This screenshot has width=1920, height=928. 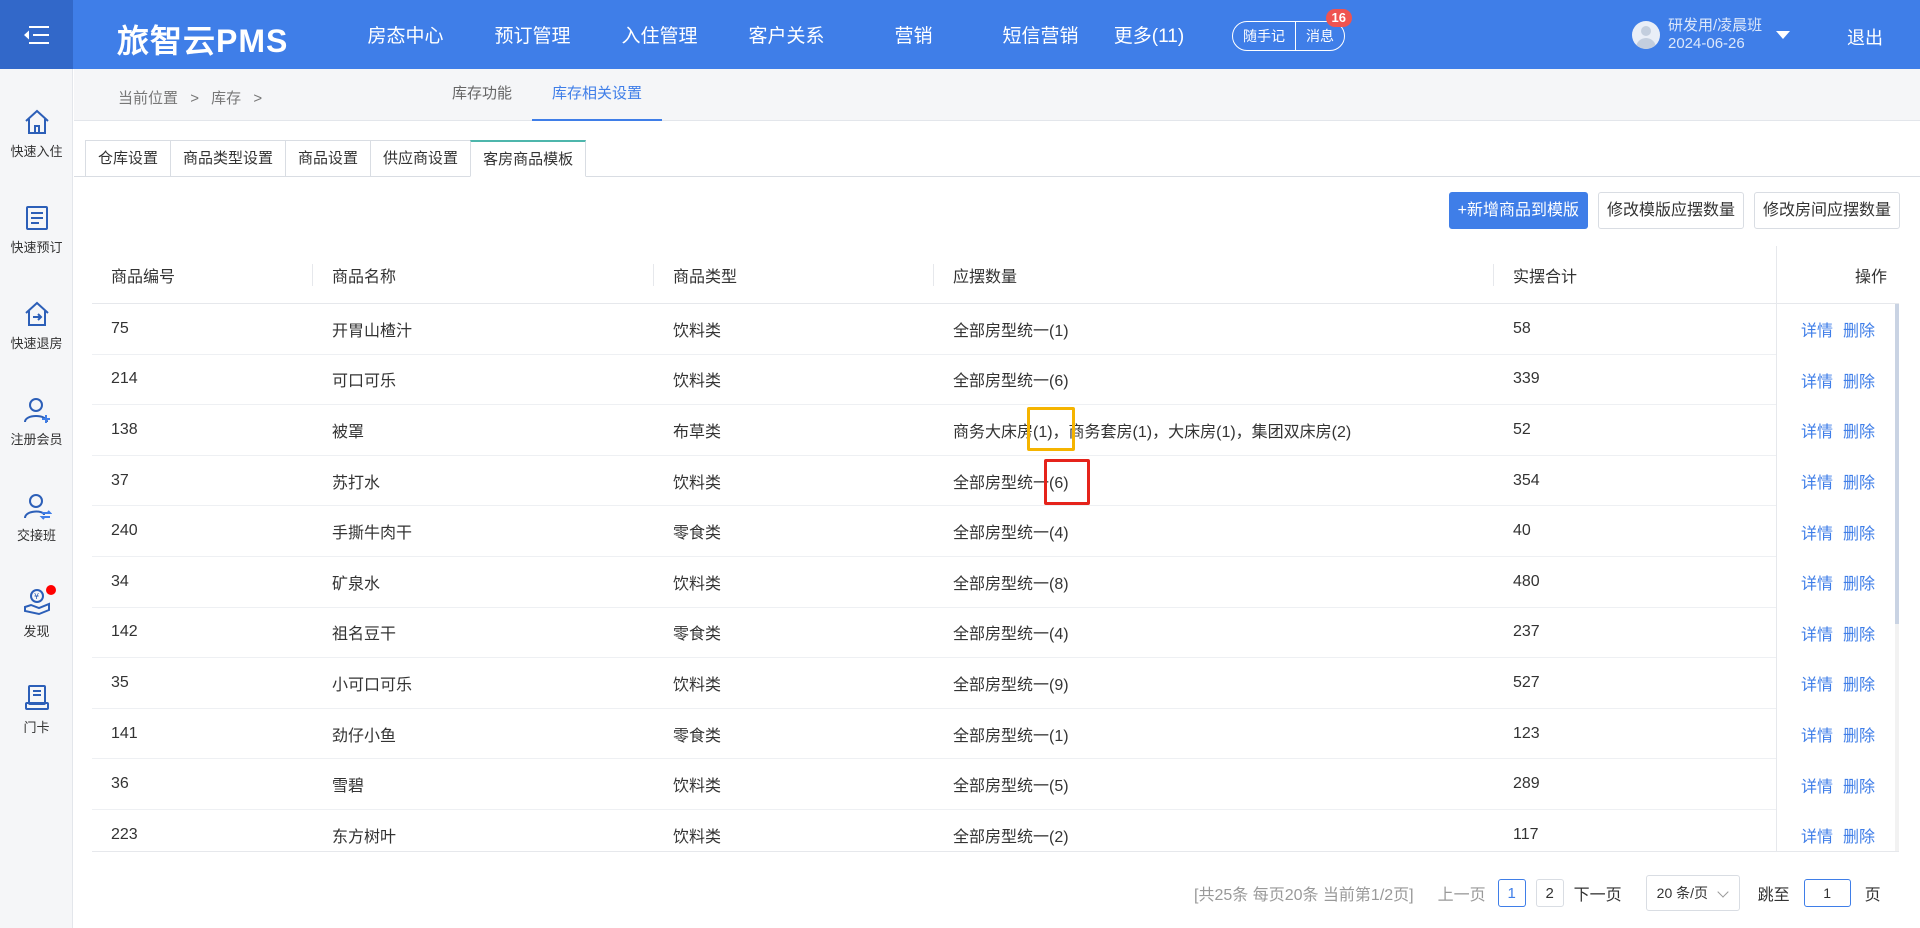 I want to click on cell-required-quantity: 全部房型统一(8), so click(x=1011, y=584).